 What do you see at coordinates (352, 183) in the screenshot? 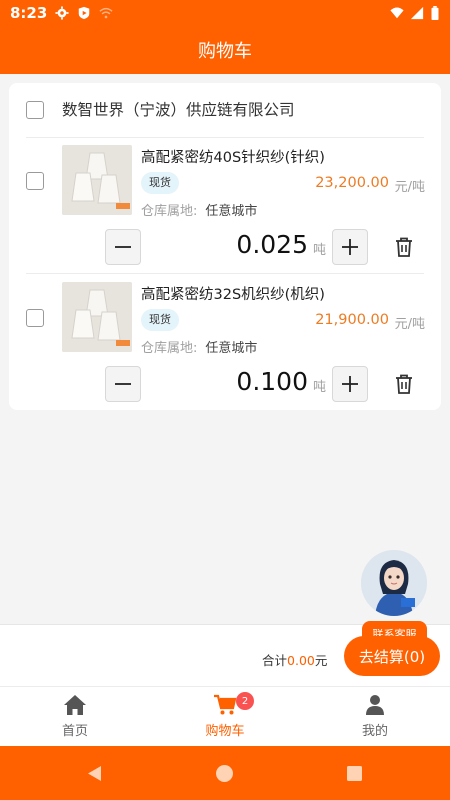
I see `item-price: 23,200.00` at bounding box center [352, 183].